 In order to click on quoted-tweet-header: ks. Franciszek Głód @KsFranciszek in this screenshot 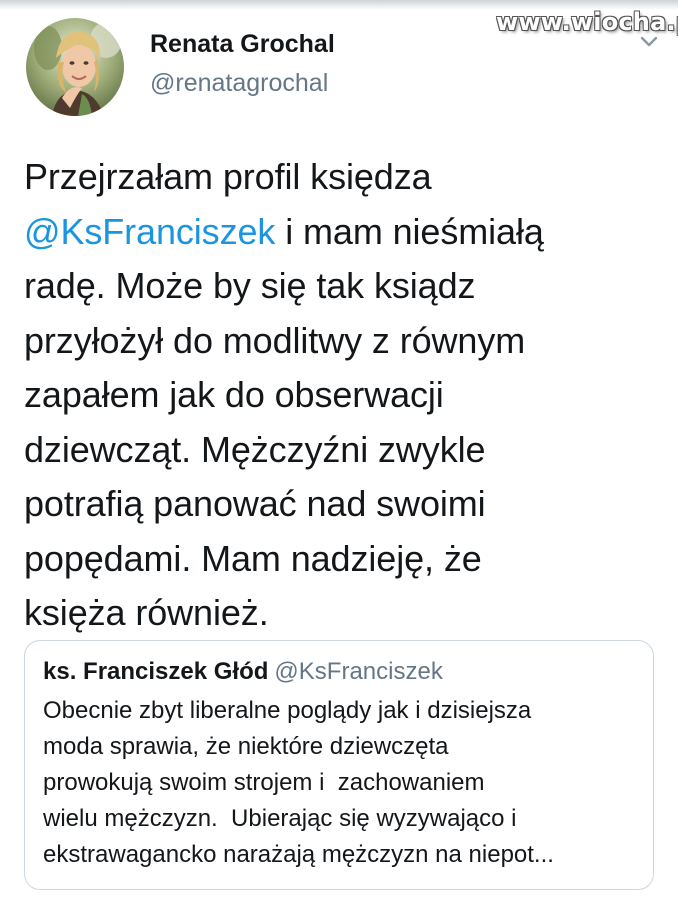, I will do `click(339, 672)`.